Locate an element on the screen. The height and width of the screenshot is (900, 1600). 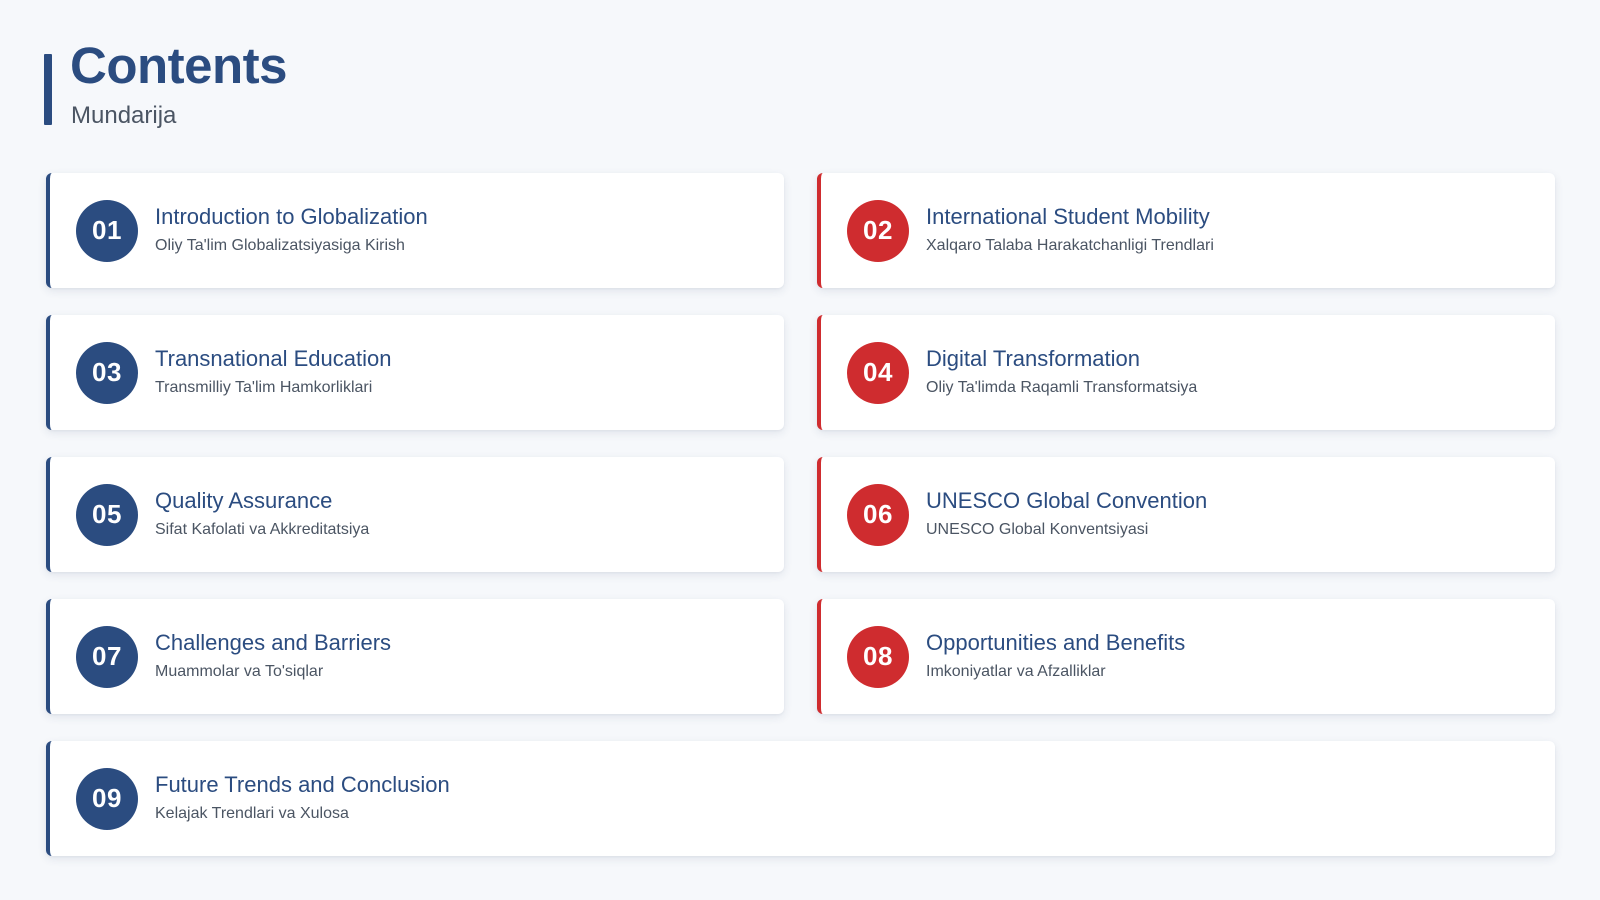
item-number-badge: 09 is located at coordinates (107, 798).